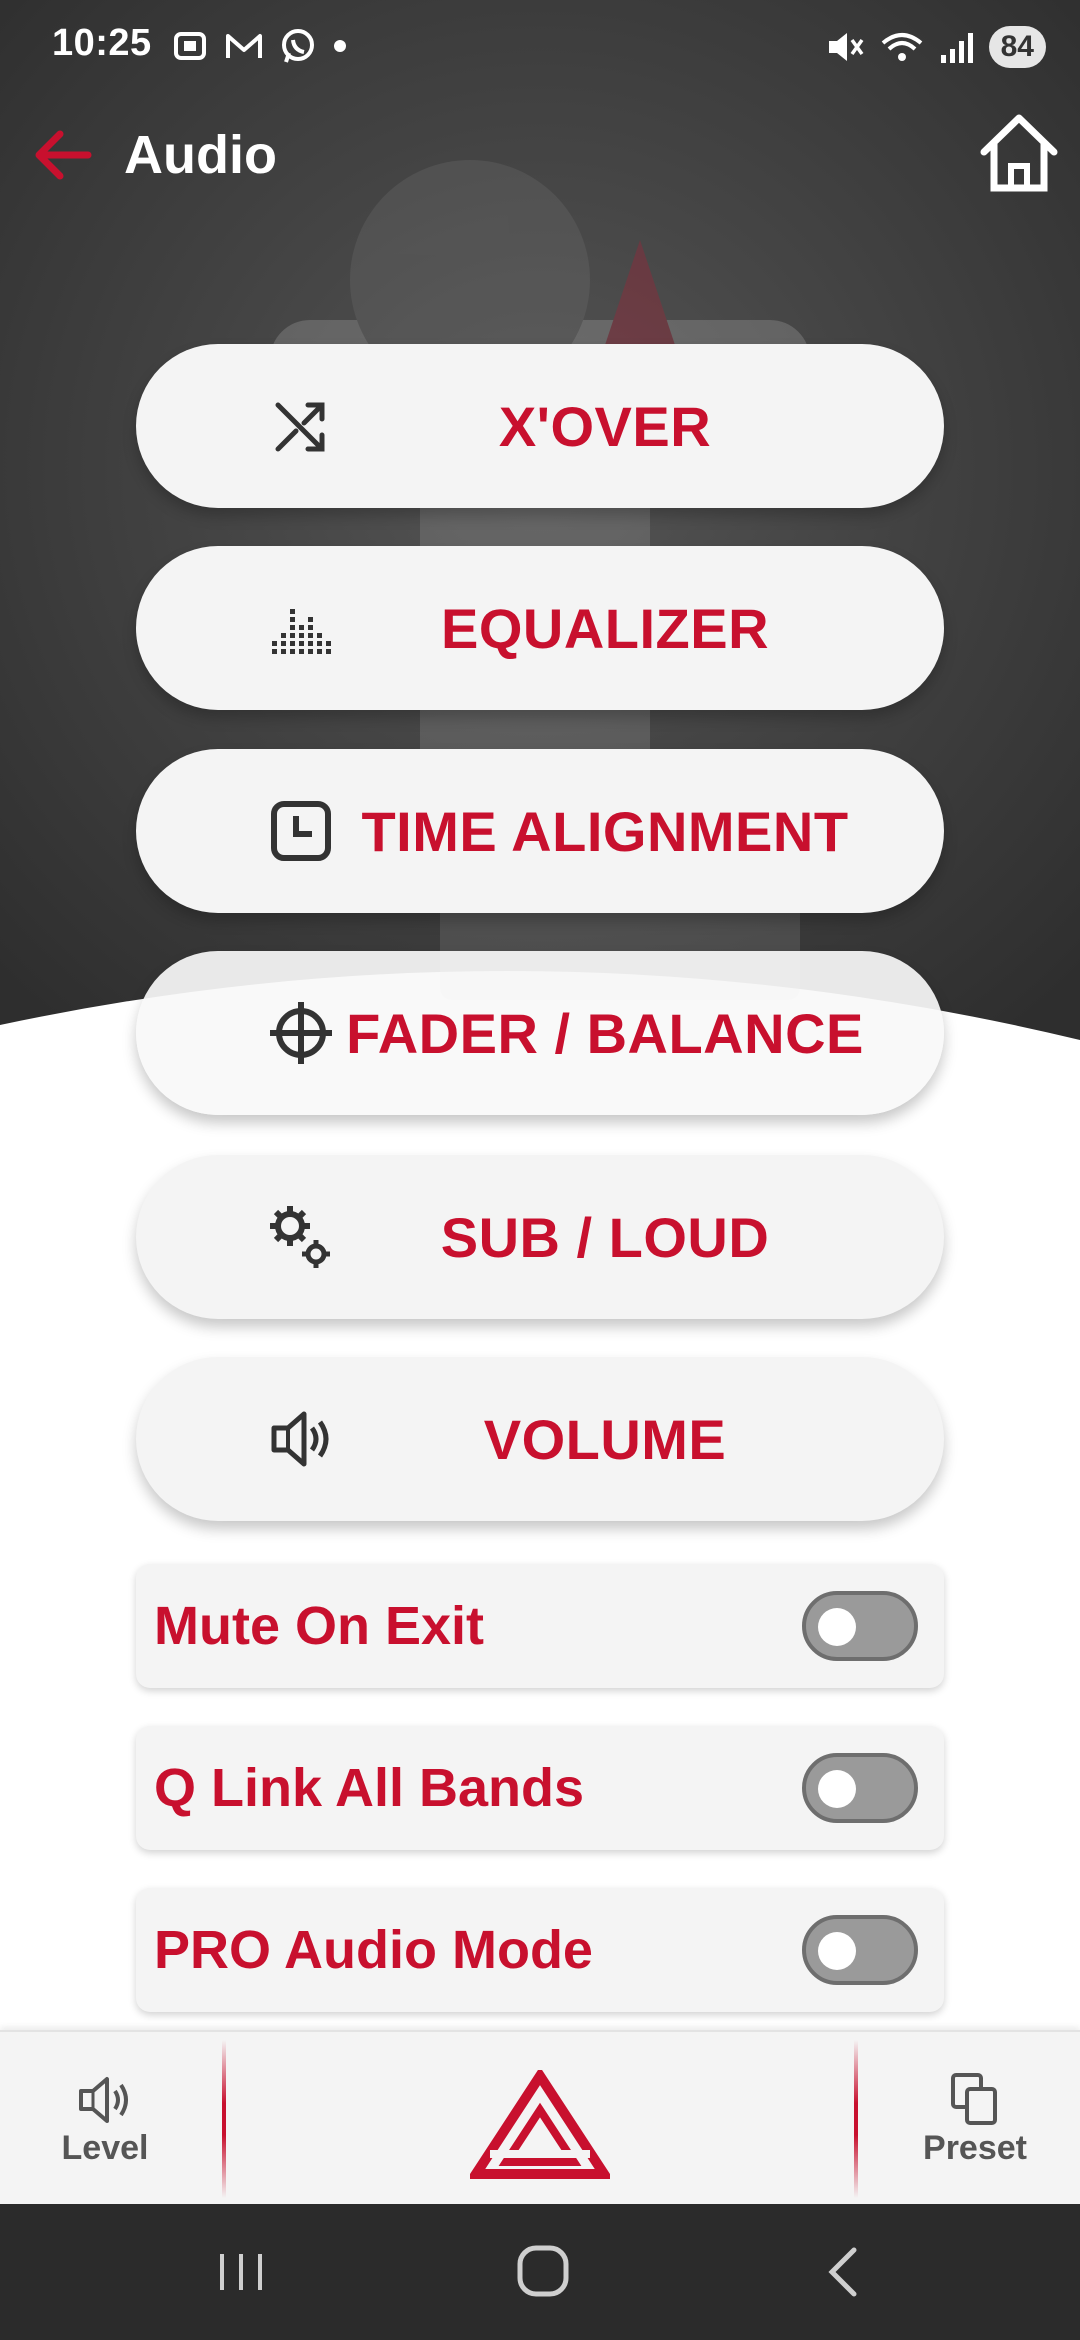 This screenshot has height=2340, width=1080. Describe the element at coordinates (241, 2272) in the screenshot. I see `recents-icon` at that location.